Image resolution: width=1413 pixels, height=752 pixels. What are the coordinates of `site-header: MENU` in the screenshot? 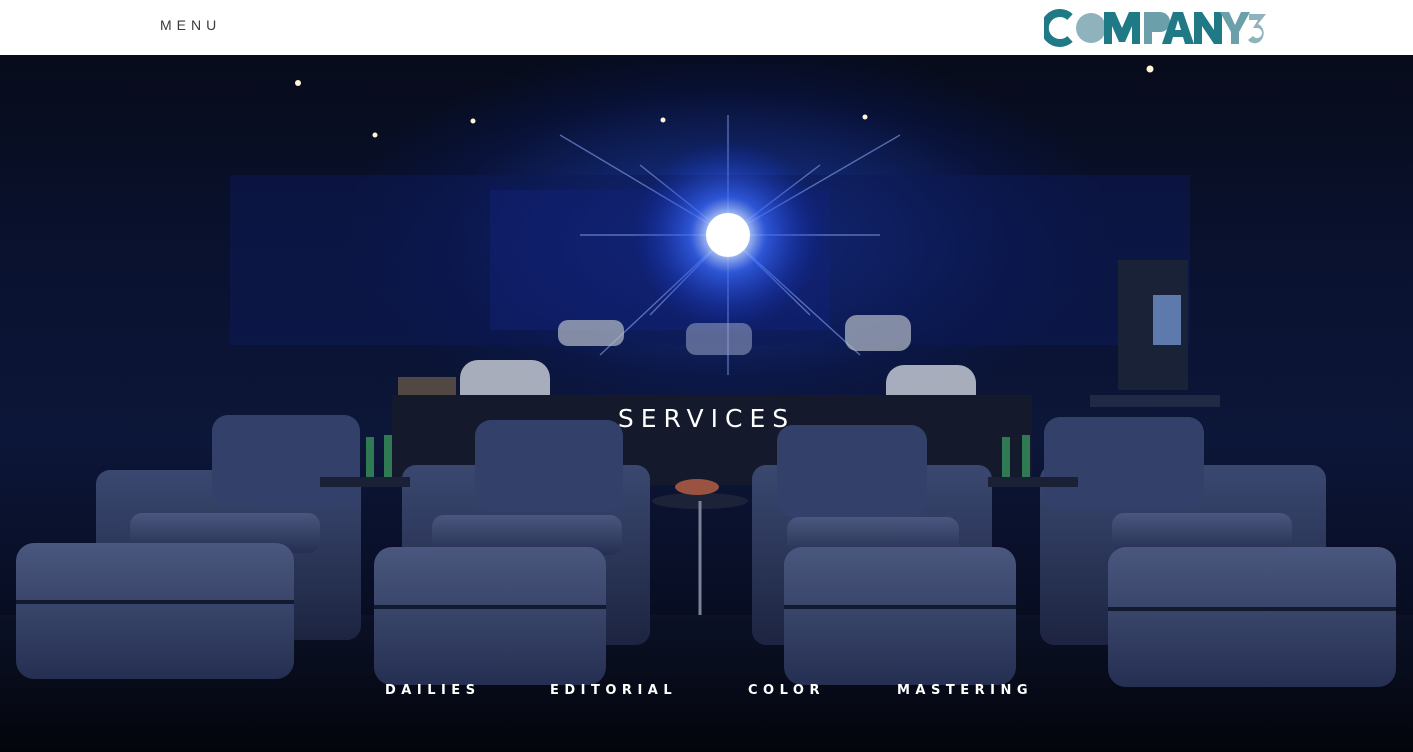 It's located at (706, 27).